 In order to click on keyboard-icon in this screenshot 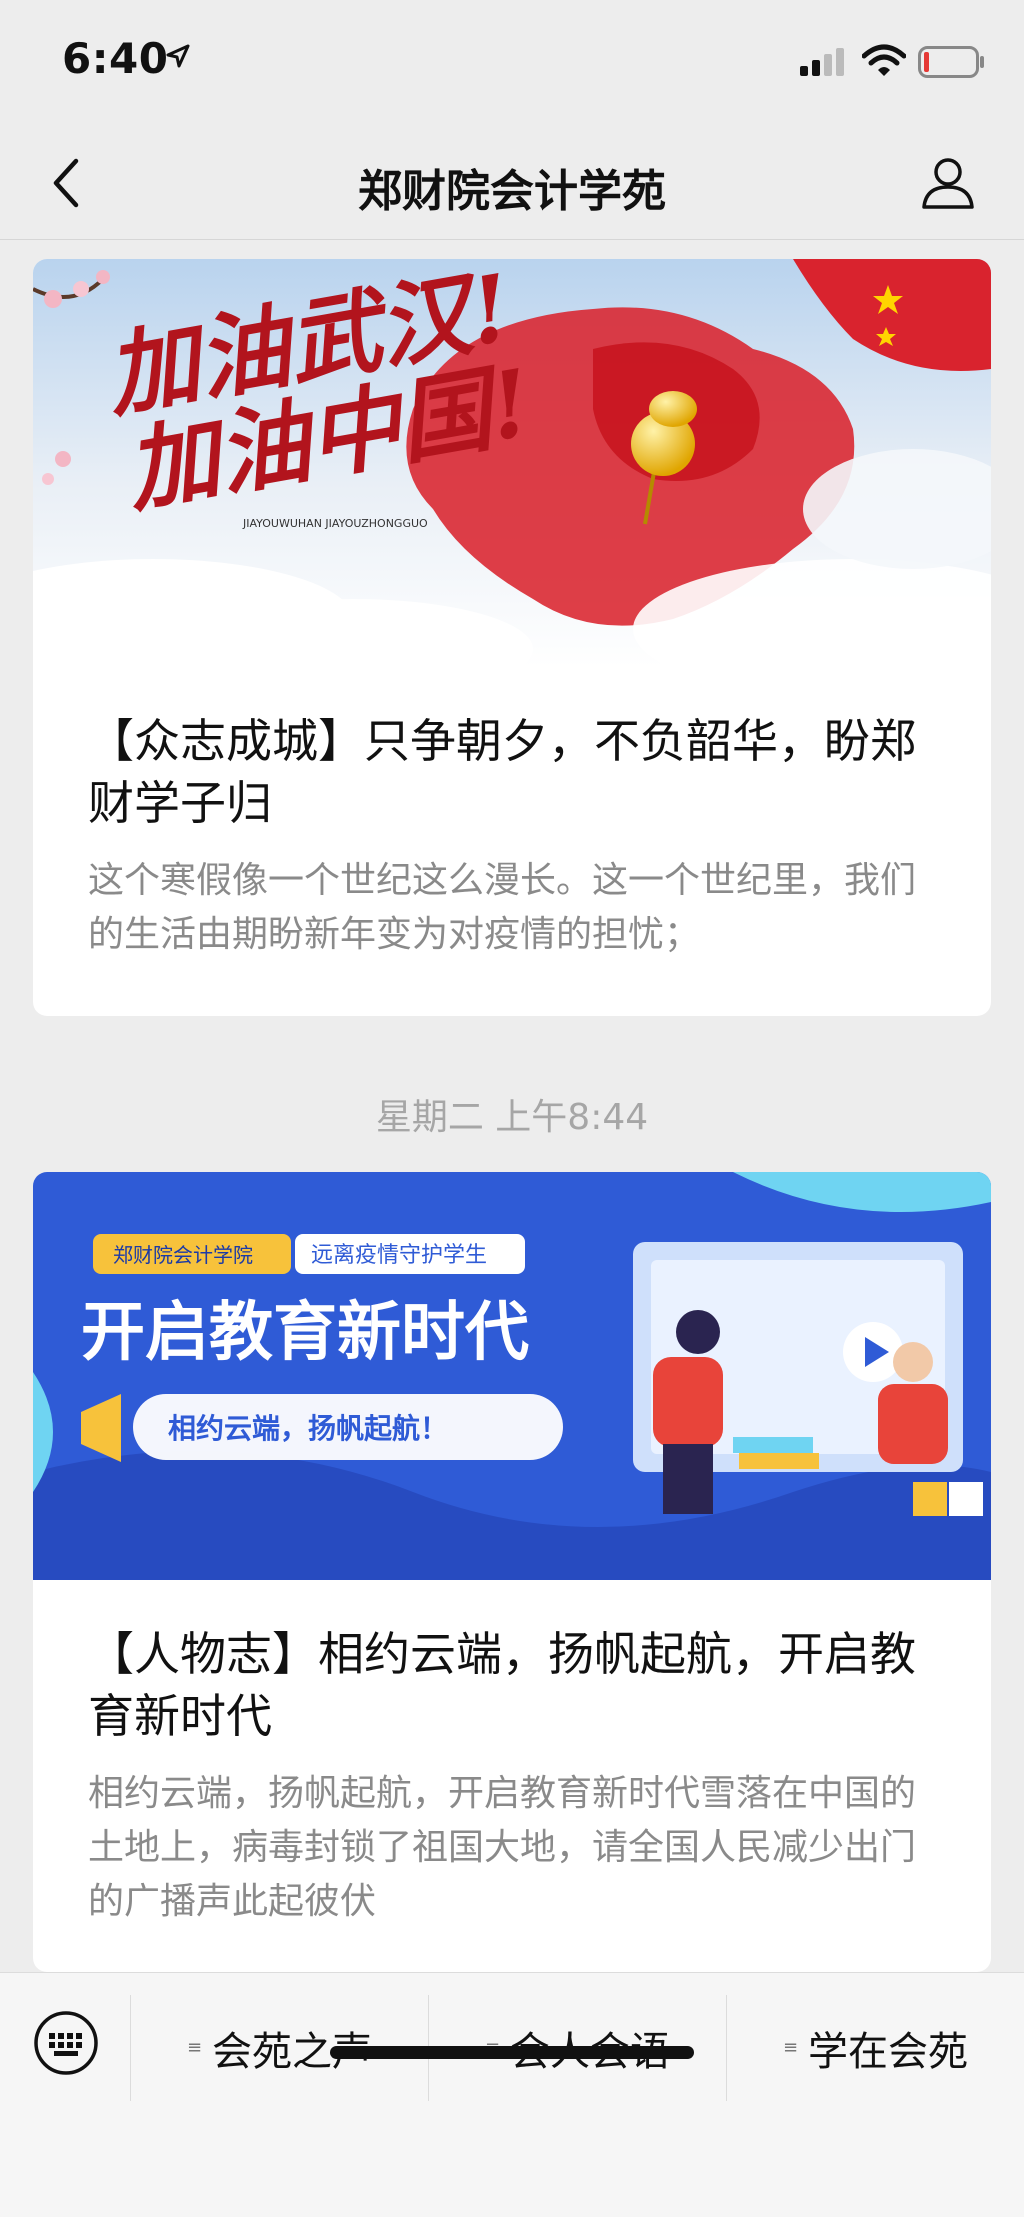, I will do `click(66, 2043)`.